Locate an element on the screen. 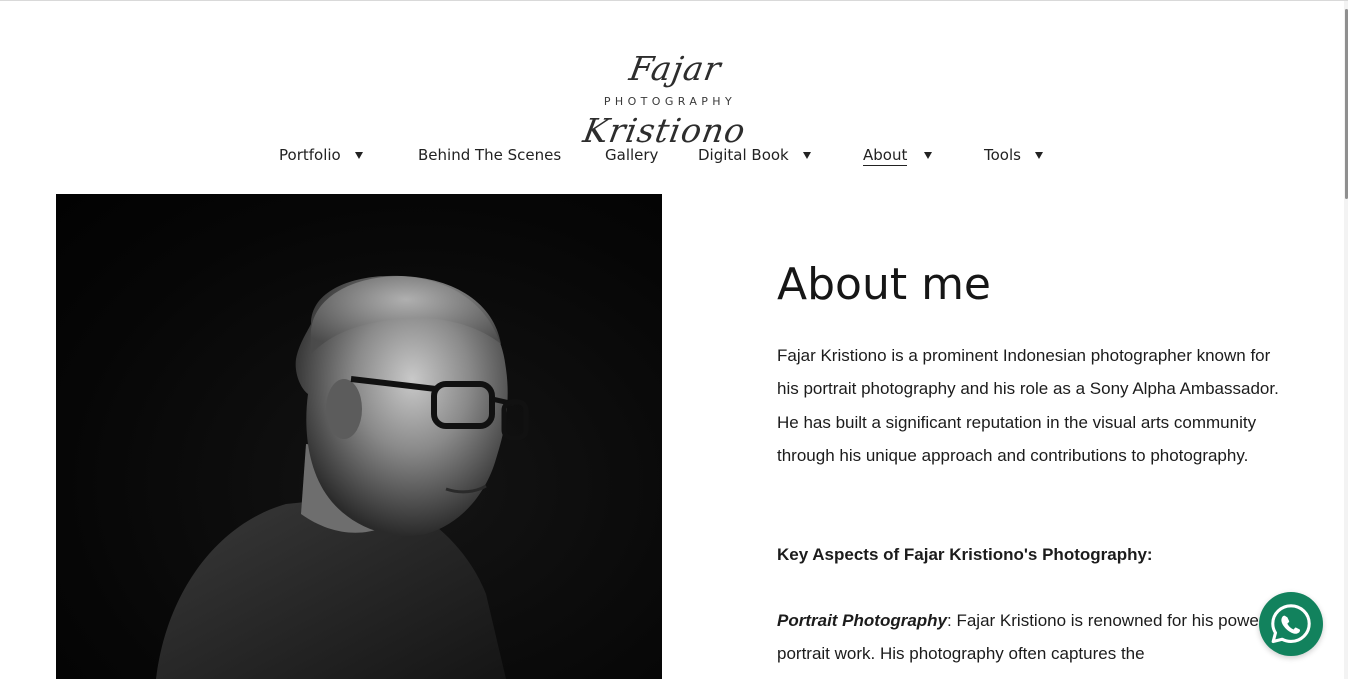 The image size is (1348, 679). page-title: About me is located at coordinates (884, 284).